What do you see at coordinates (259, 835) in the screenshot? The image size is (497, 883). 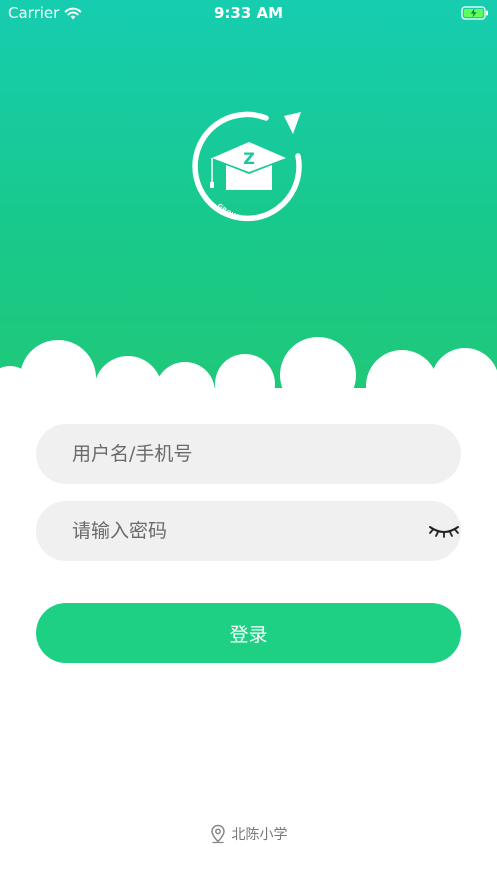 I see `school-name: 北陈小学` at bounding box center [259, 835].